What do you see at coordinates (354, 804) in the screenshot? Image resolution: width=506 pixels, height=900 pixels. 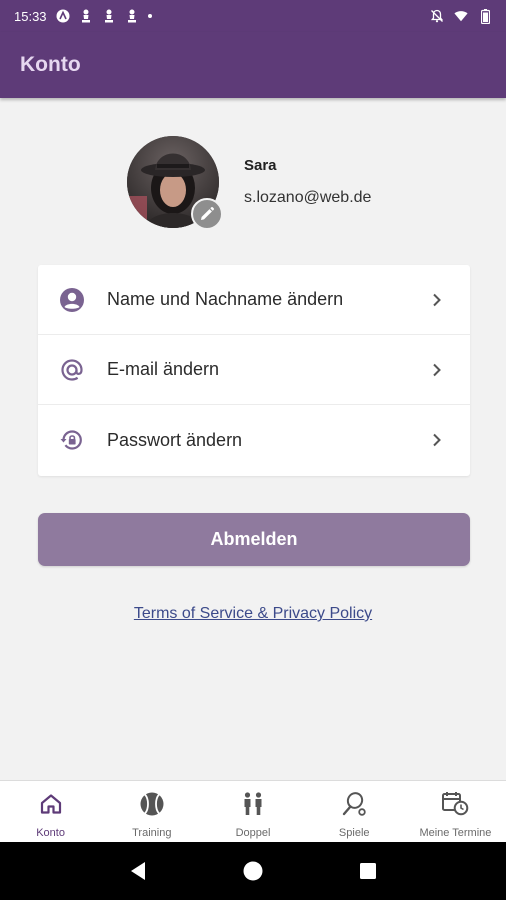 I see `racket-icon` at bounding box center [354, 804].